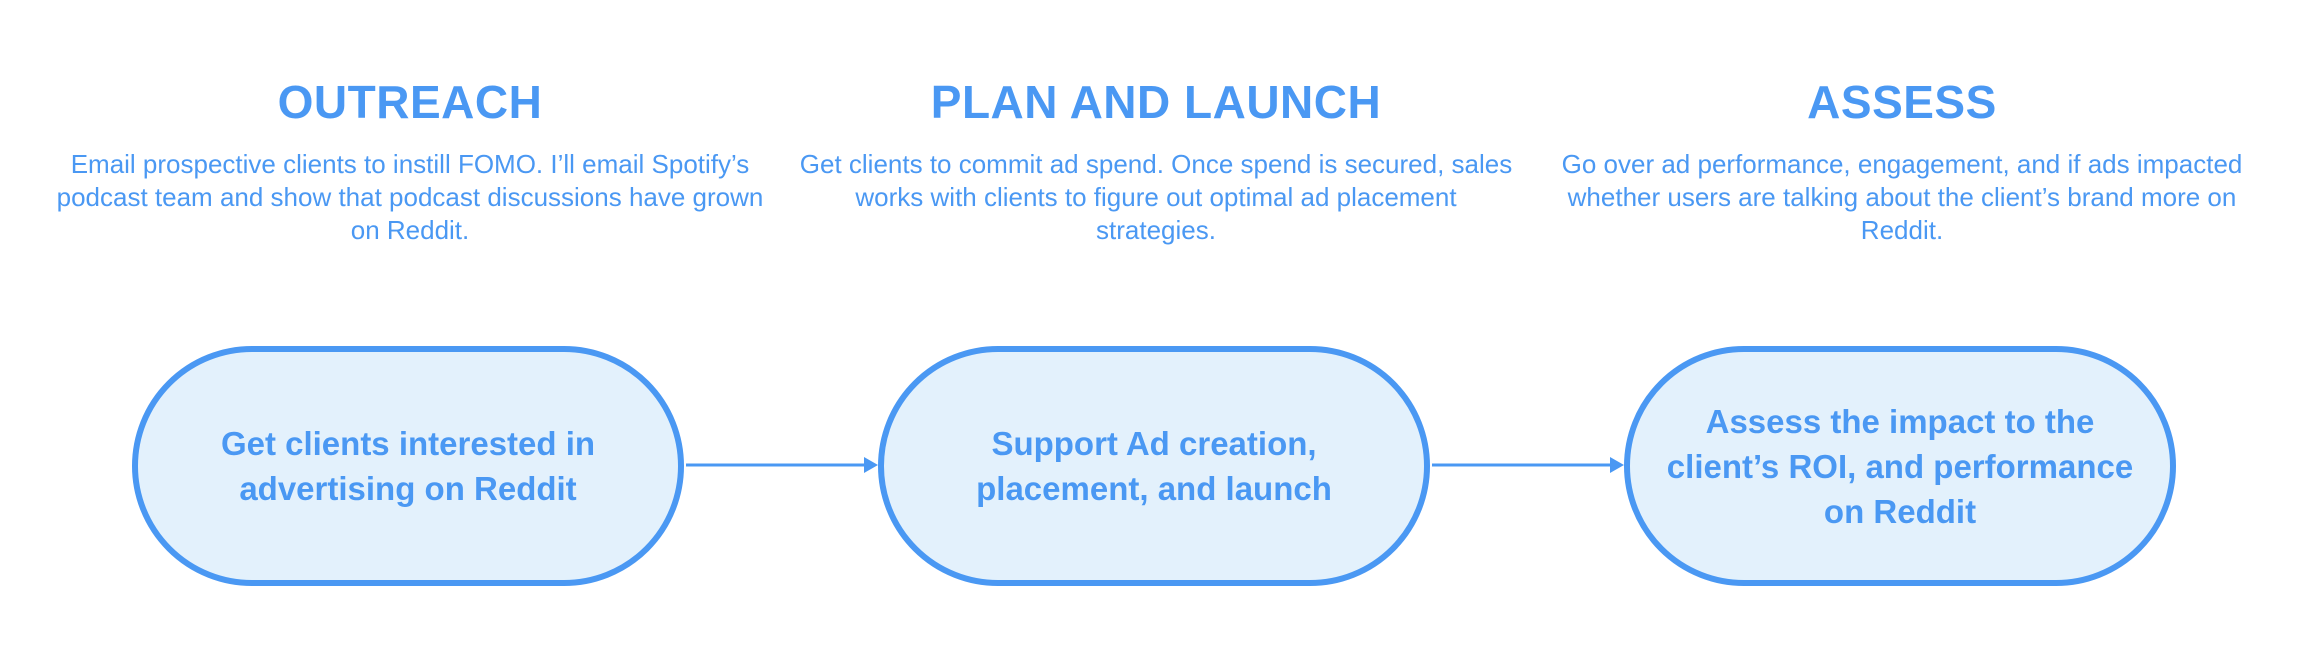 This screenshot has width=2310, height=657. Describe the element at coordinates (410, 102) in the screenshot. I see `stage-heading-outreach: OUTREACH` at that location.